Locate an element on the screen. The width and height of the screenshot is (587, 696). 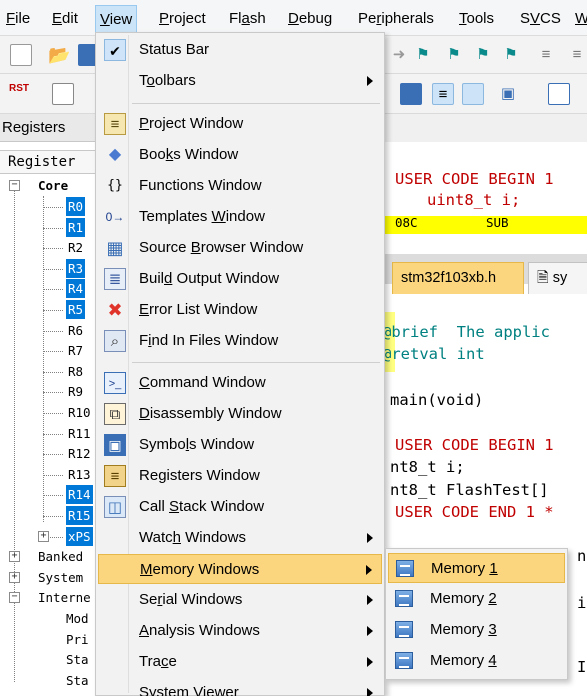
submenu-item-memory-1: Memory 1 is located at coordinates (476, 568).